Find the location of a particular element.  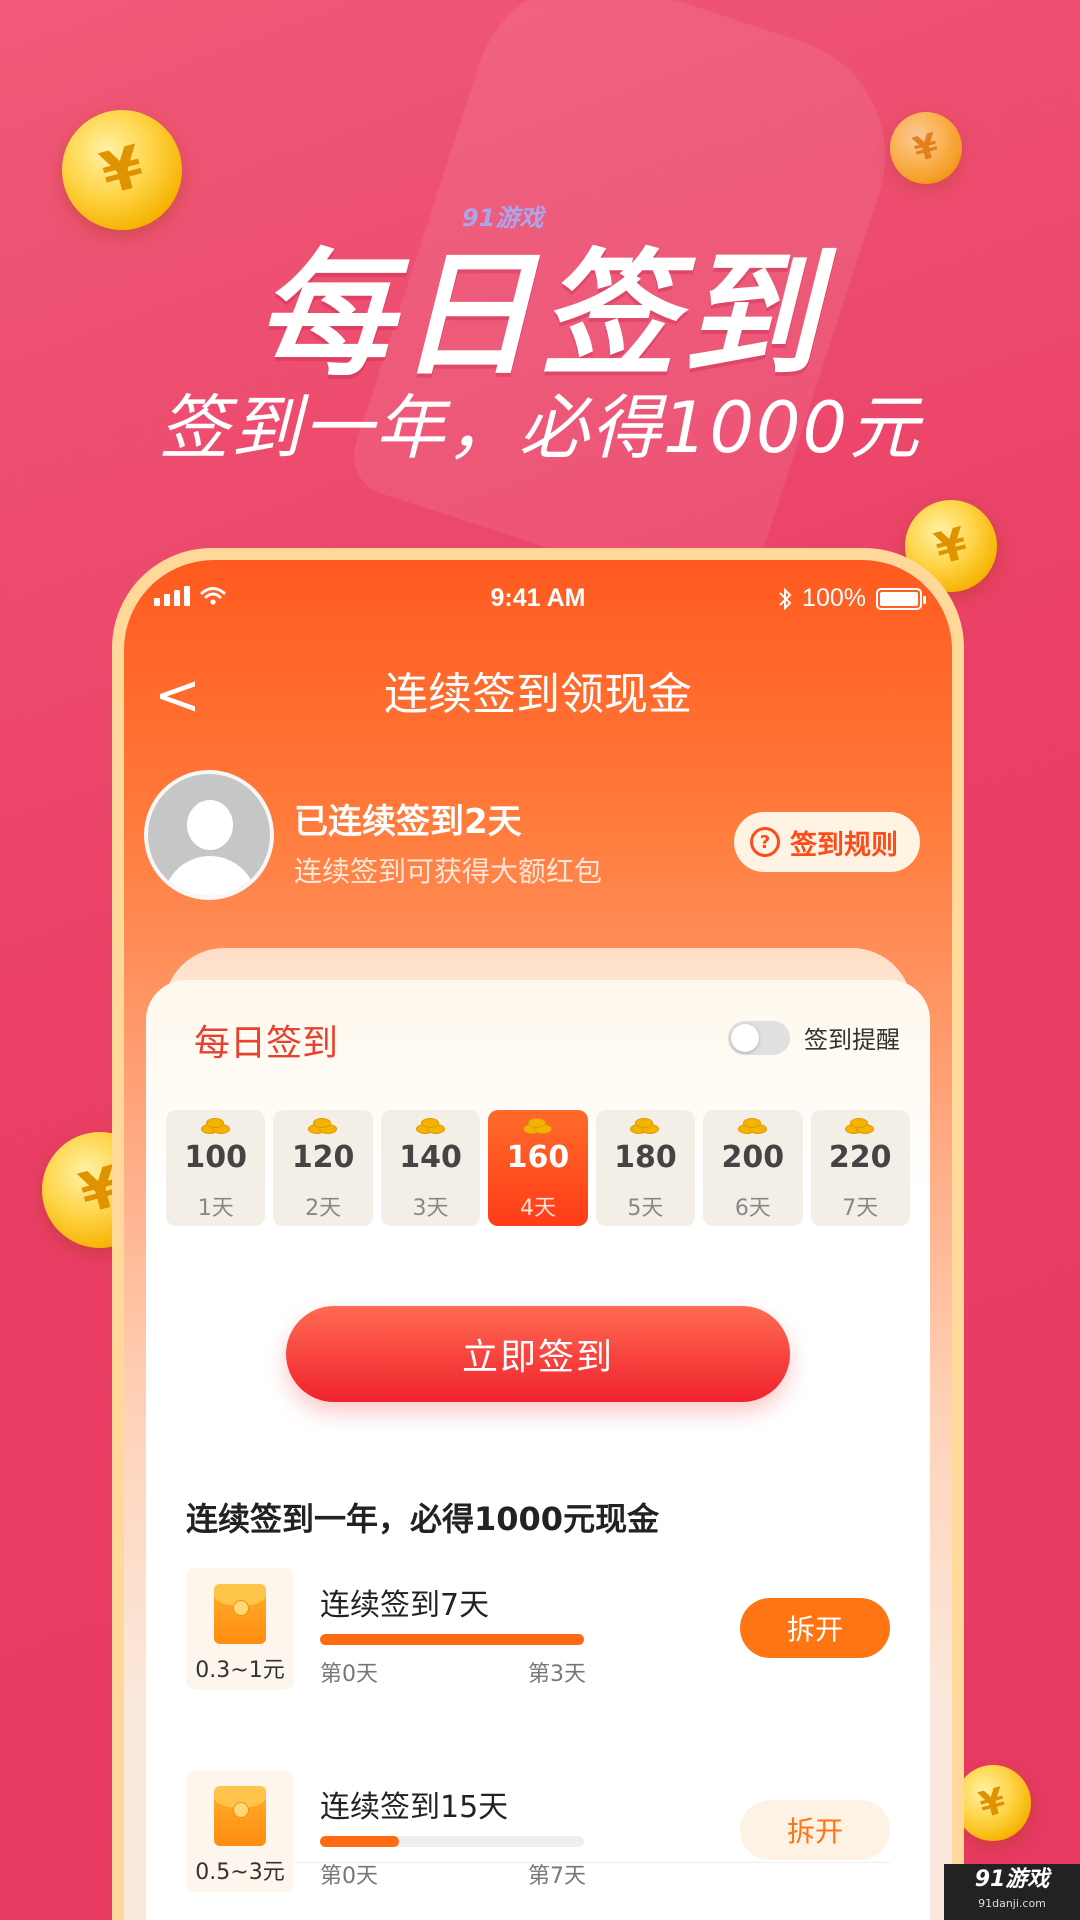

day-item: 220 7天 is located at coordinates (860, 1168).